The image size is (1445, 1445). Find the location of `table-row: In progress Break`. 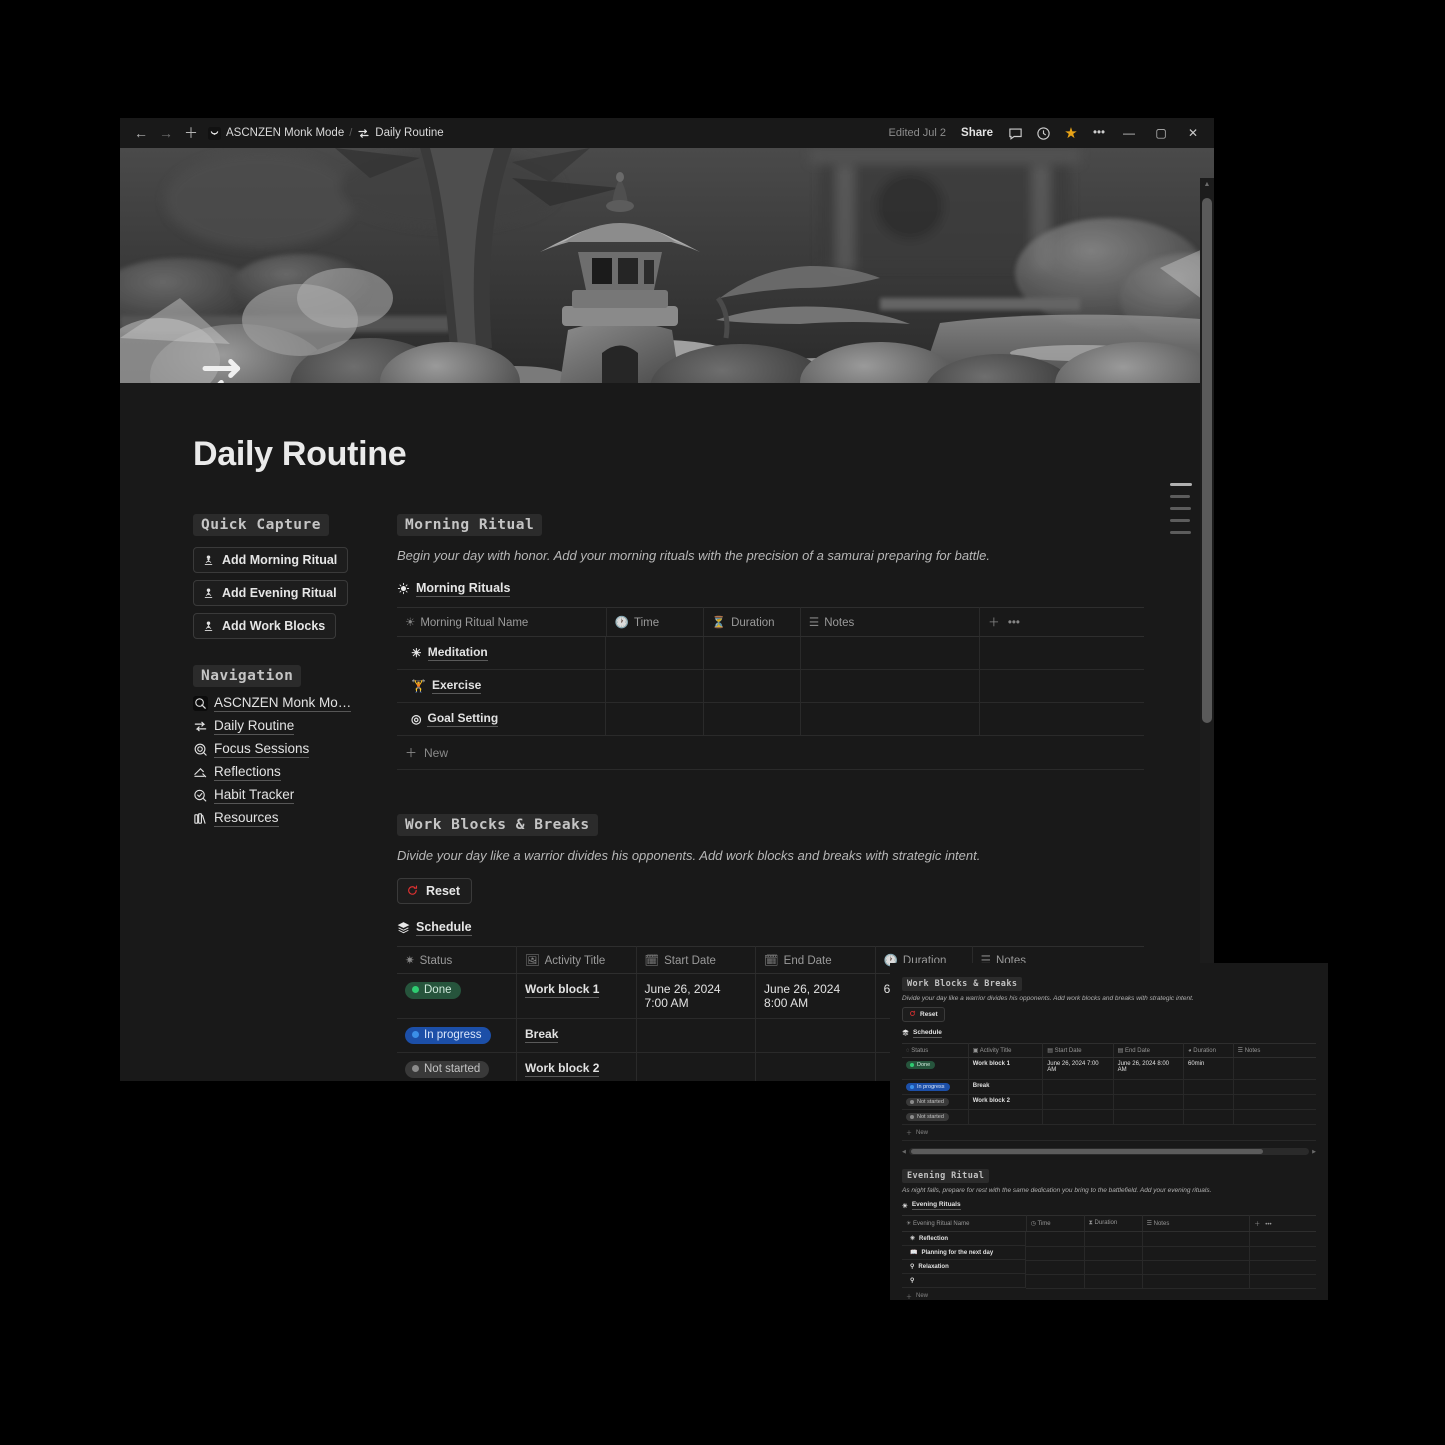

table-row: In progress Break is located at coordinates (1109, 1087).